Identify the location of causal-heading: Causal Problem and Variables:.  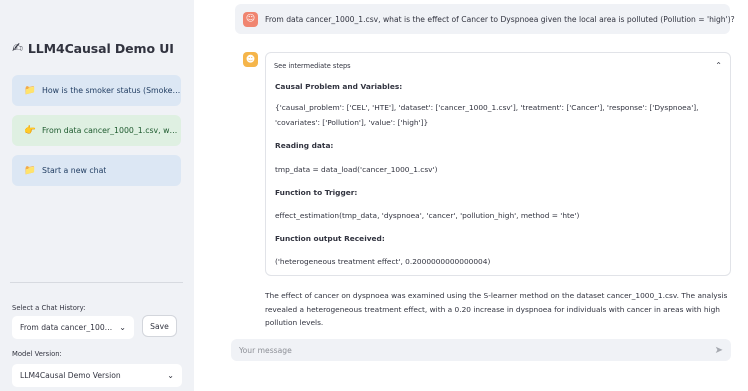
(339, 86).